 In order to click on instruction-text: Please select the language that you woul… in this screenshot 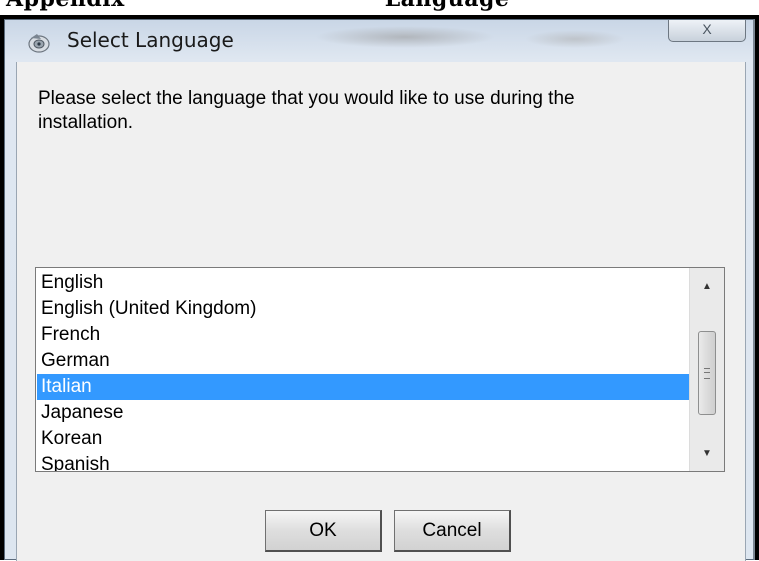, I will do `click(306, 110)`.